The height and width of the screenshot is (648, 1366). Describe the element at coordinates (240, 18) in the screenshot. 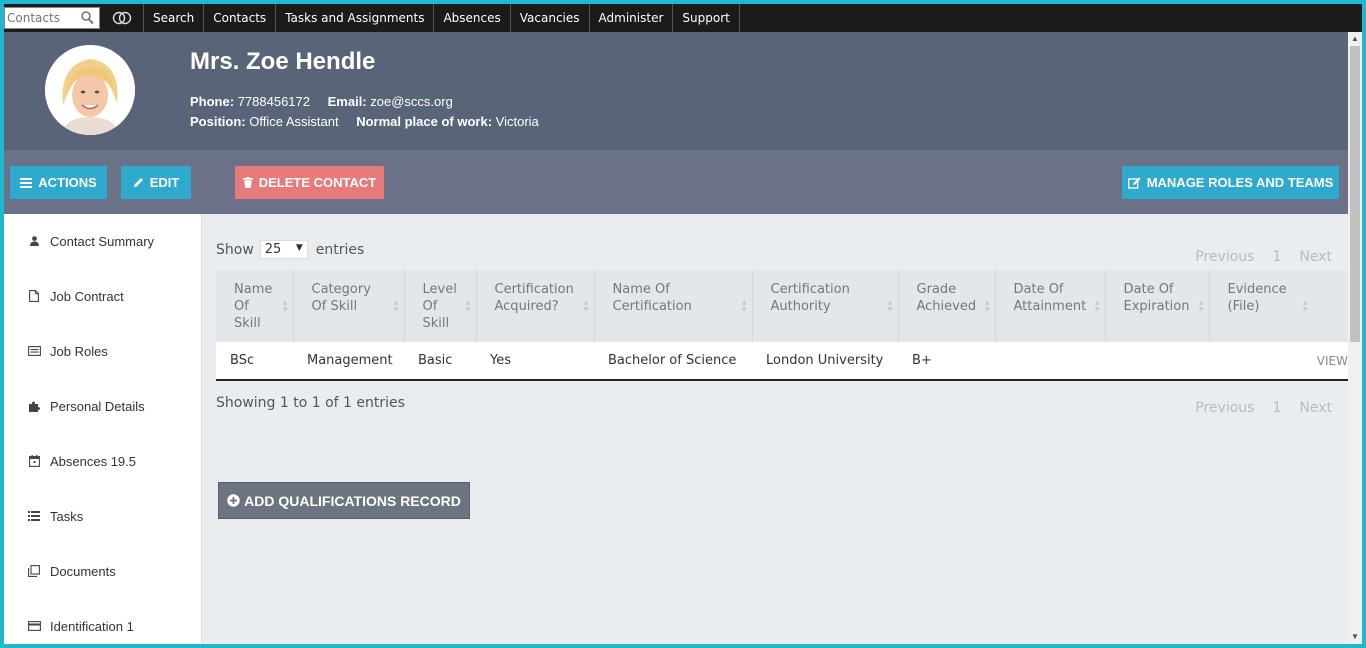

I see `nav-contacts: Contacts` at that location.